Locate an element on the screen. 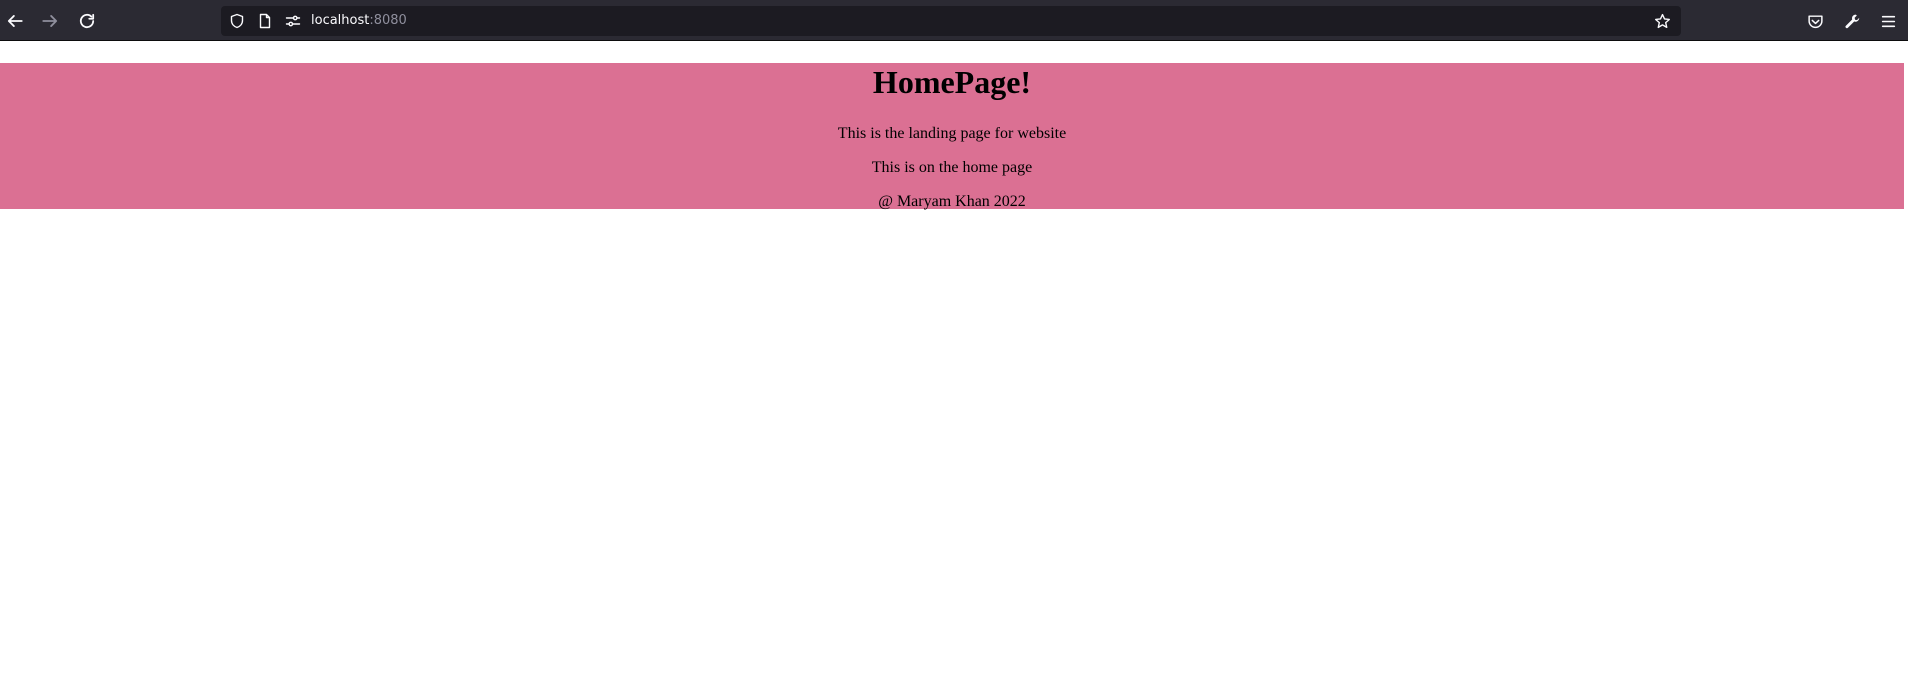 This screenshot has height=681, width=1908. home-description: This is on the home page is located at coordinates (952, 167).